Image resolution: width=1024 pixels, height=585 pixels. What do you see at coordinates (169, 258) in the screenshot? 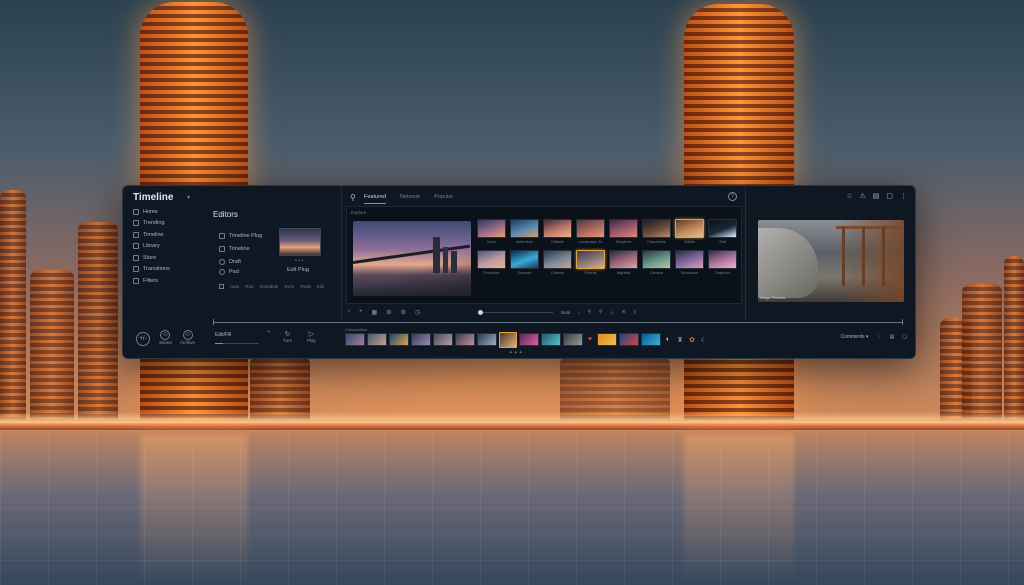
I see `sidebar-item-store: Store` at bounding box center [169, 258].